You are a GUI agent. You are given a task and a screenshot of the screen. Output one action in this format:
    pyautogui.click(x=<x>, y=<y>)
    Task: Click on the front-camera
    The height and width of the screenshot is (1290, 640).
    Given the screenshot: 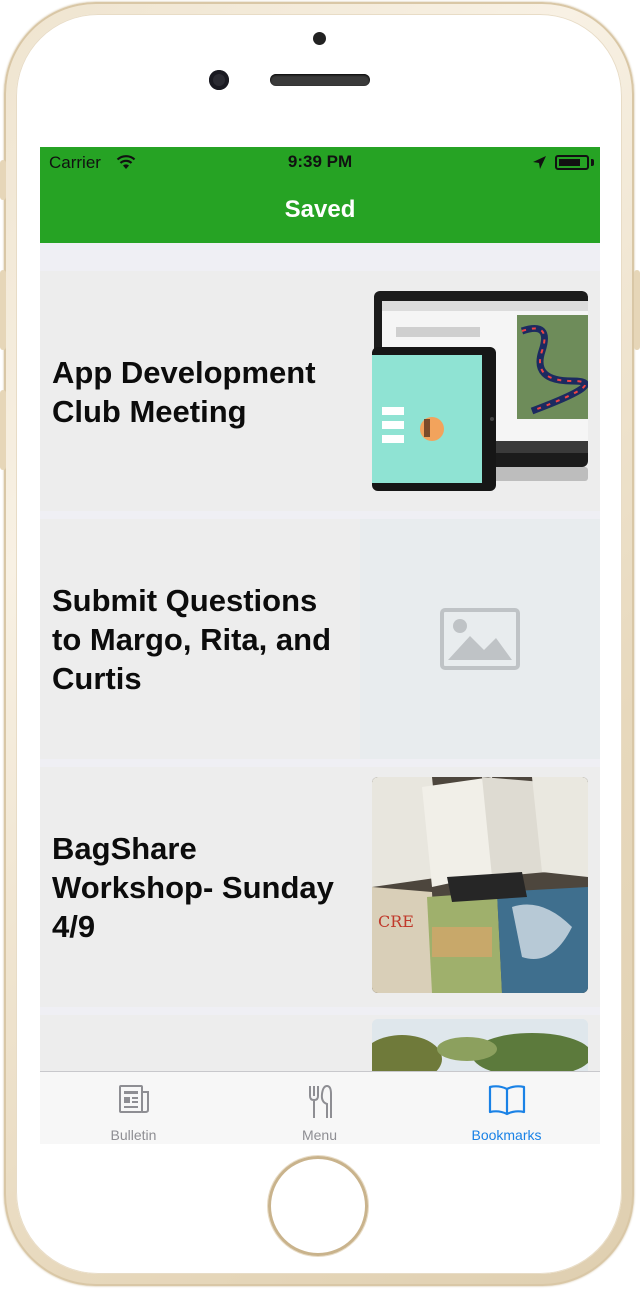 What is the action you would take?
    pyautogui.click(x=219, y=80)
    